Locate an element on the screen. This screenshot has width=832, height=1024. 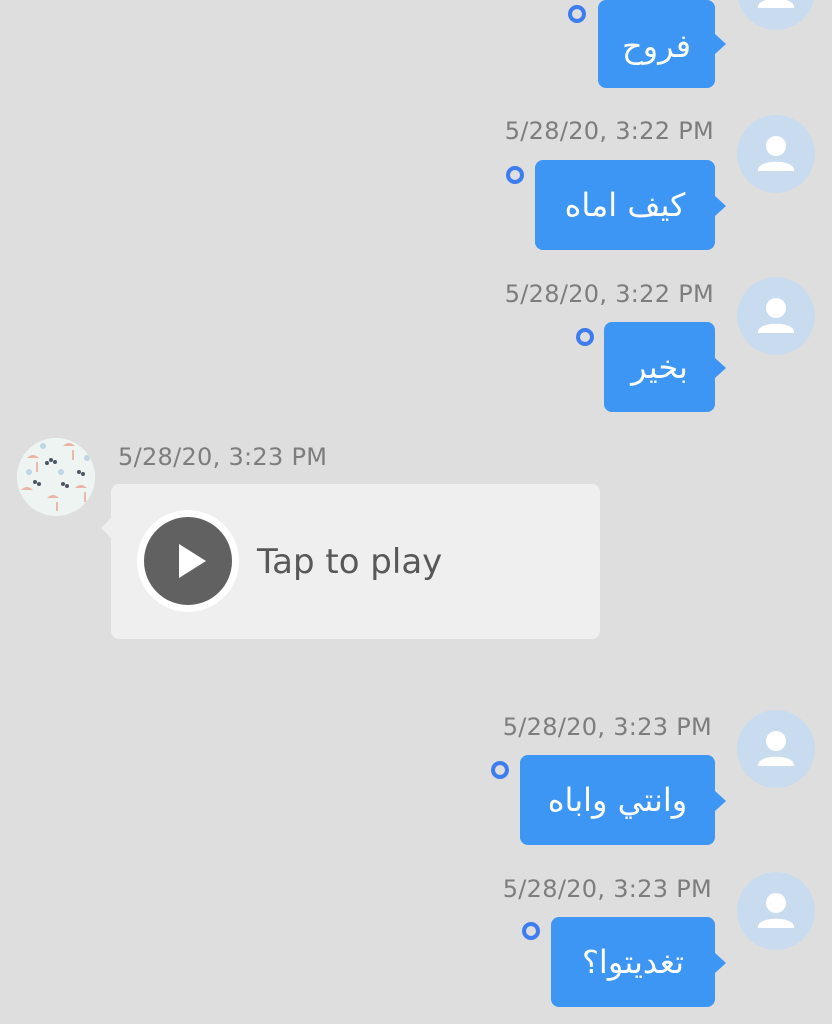
voice-message-bubble: Tap to play is located at coordinates (350, 561).